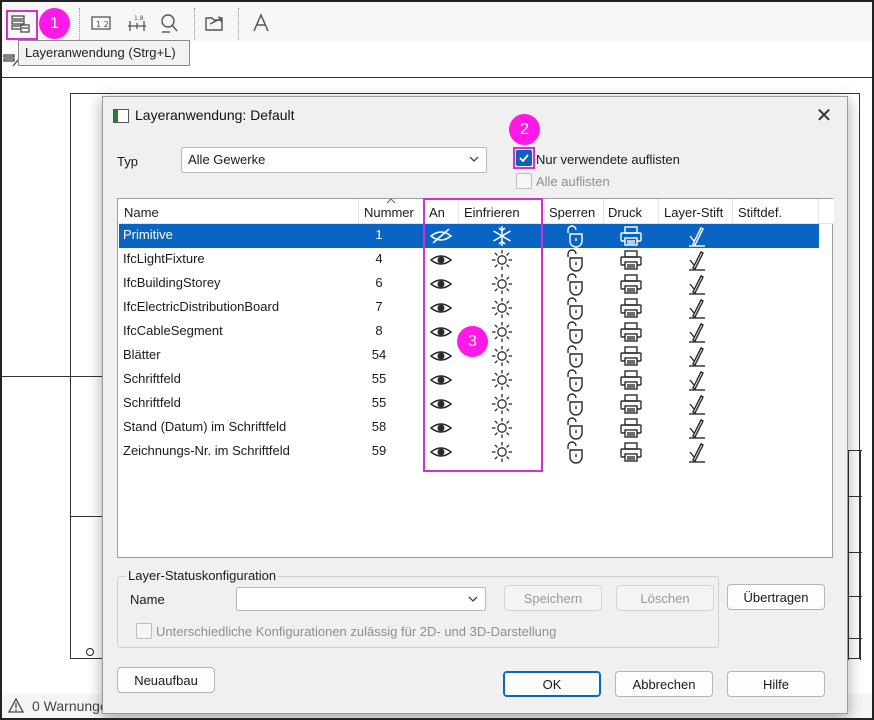 Image resolution: width=874 pixels, height=720 pixels. I want to click on layer-number: 7, so click(379, 306).